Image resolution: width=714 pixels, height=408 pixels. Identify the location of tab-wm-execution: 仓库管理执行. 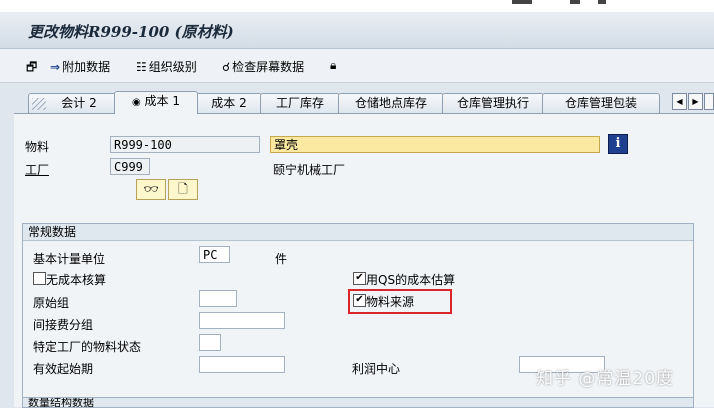
(493, 103).